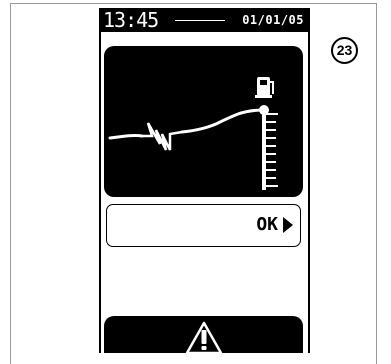 This screenshot has width=391, height=364. Describe the element at coordinates (131, 20) in the screenshot. I see `status-time: 13:45` at that location.